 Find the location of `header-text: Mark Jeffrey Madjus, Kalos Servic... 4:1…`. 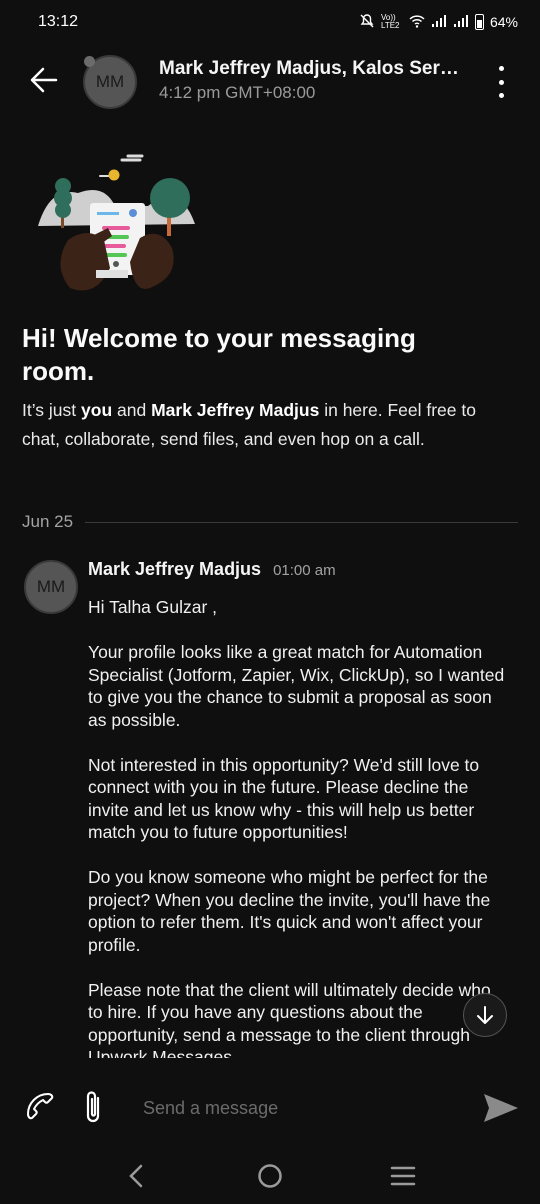

header-text: Mark Jeffrey Madjus, Kalos Servic... 4:1… is located at coordinates (314, 80).